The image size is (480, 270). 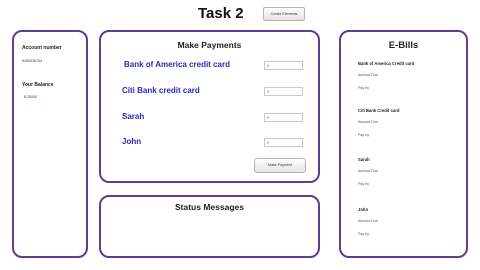 I want to click on make-payments-title: Make Payments, so click(x=209, y=45).